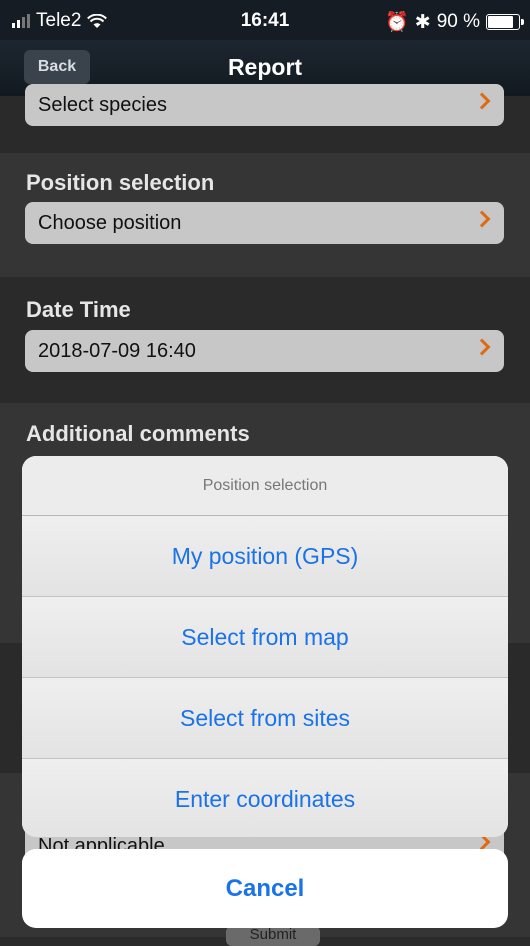 This screenshot has height=946, width=530. What do you see at coordinates (265, 718) in the screenshot?
I see `option-select-from-sites: Select from sites` at bounding box center [265, 718].